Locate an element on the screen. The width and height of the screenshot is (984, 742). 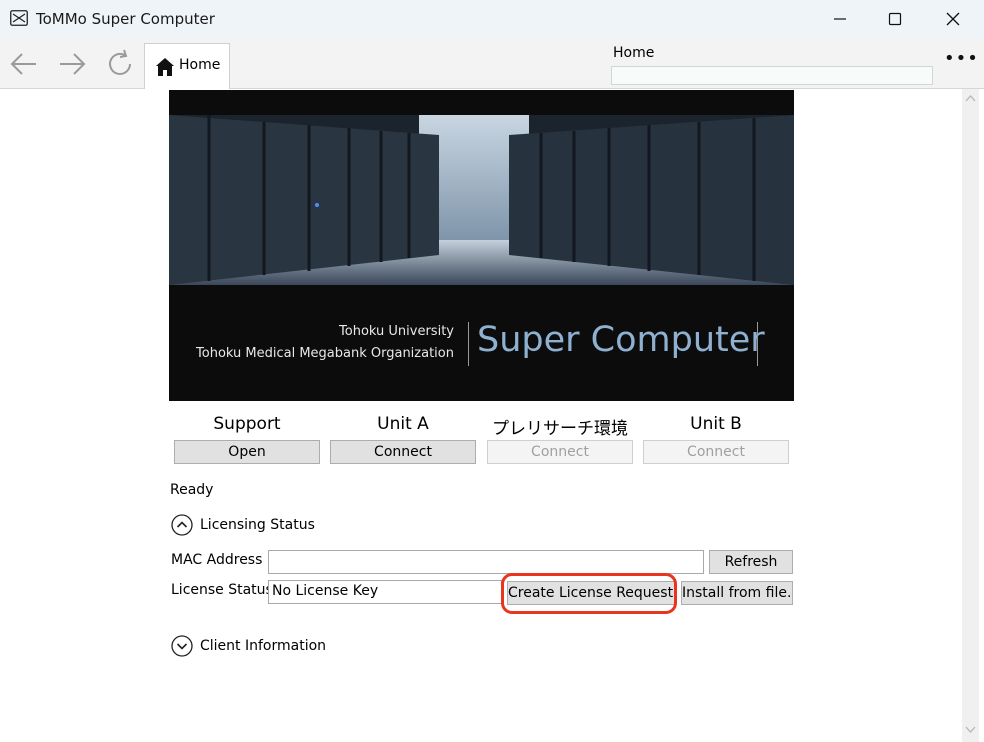
banner-org-line2: Tohoku Medical Megabank Organization is located at coordinates (325, 353).